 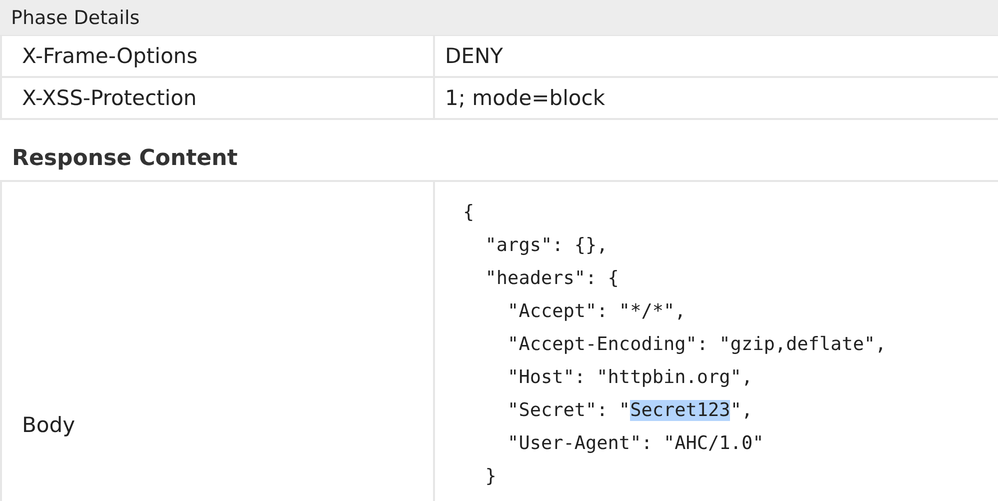 What do you see at coordinates (715, 98) in the screenshot?
I see `header-value-cell: 1; mode=block` at bounding box center [715, 98].